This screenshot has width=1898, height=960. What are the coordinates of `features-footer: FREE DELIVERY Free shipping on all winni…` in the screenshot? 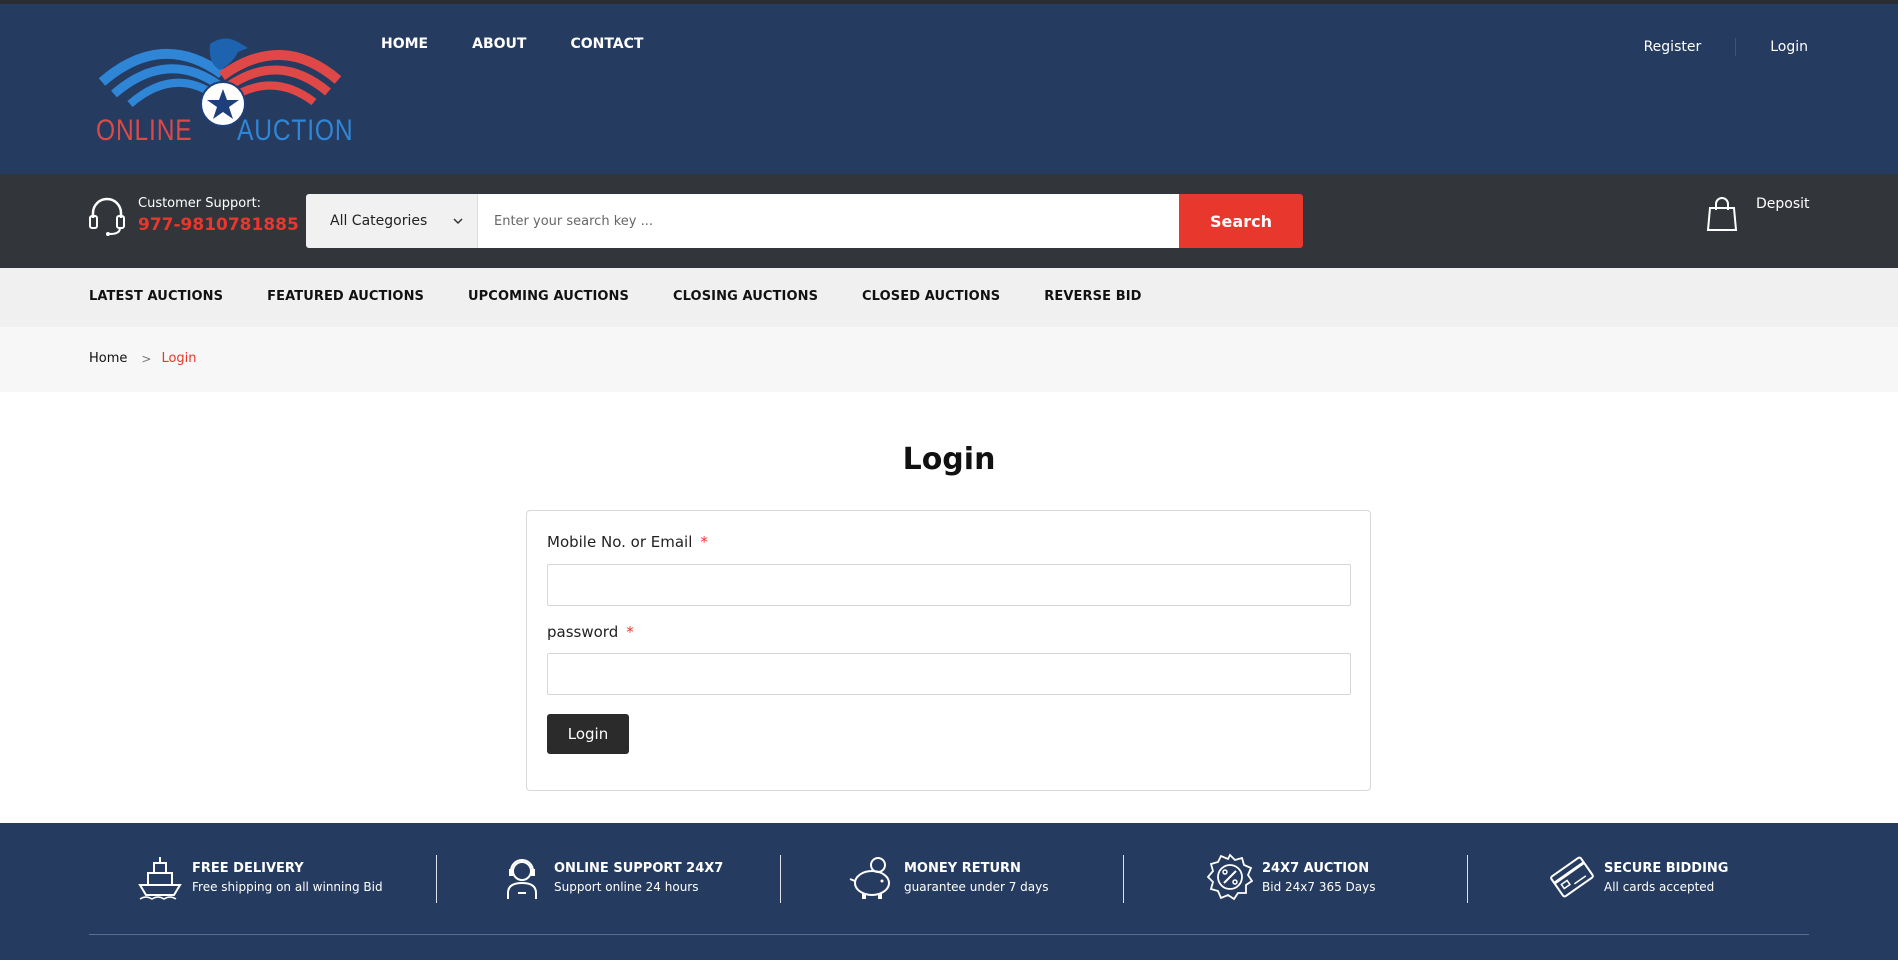 It's located at (949, 891).